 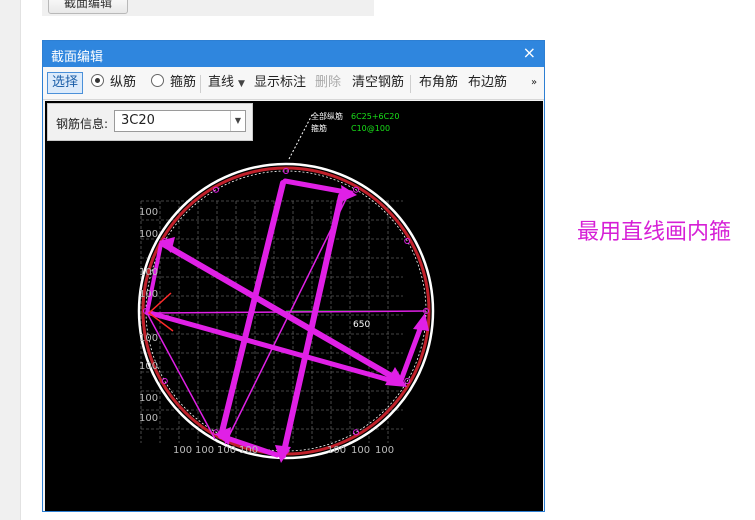 What do you see at coordinates (138, 120) in the screenshot?
I see `rebar-info-value: 3C20` at bounding box center [138, 120].